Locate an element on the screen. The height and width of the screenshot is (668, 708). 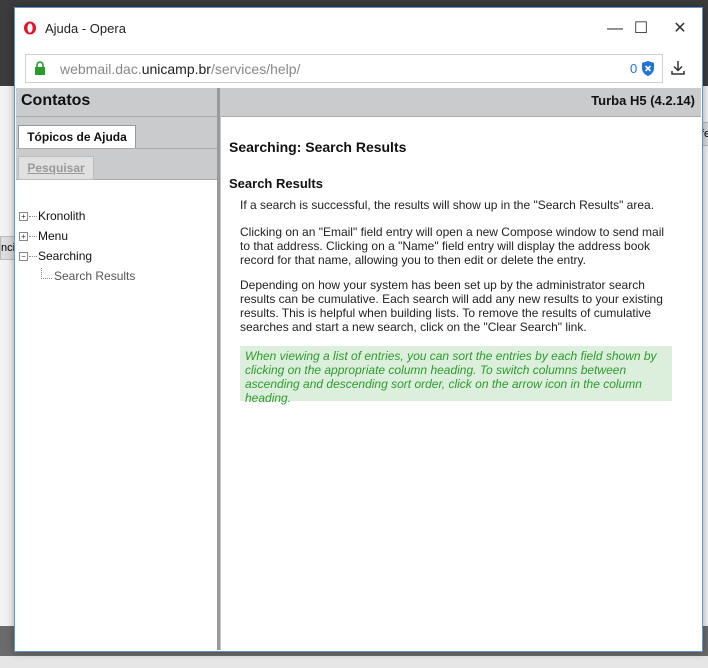
collapse-icon: − is located at coordinates (23, 257).